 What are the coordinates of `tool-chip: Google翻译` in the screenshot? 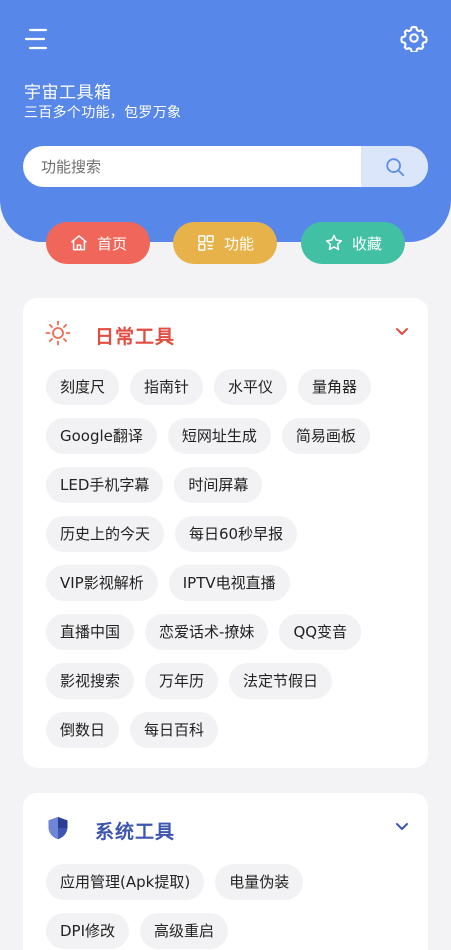 It's located at (101, 436).